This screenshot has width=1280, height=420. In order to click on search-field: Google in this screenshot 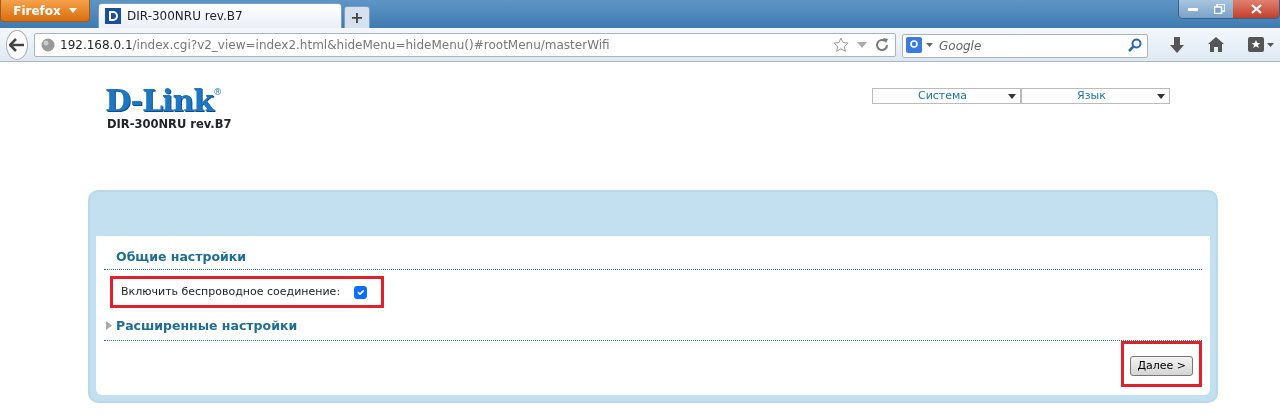, I will do `click(1025, 45)`.